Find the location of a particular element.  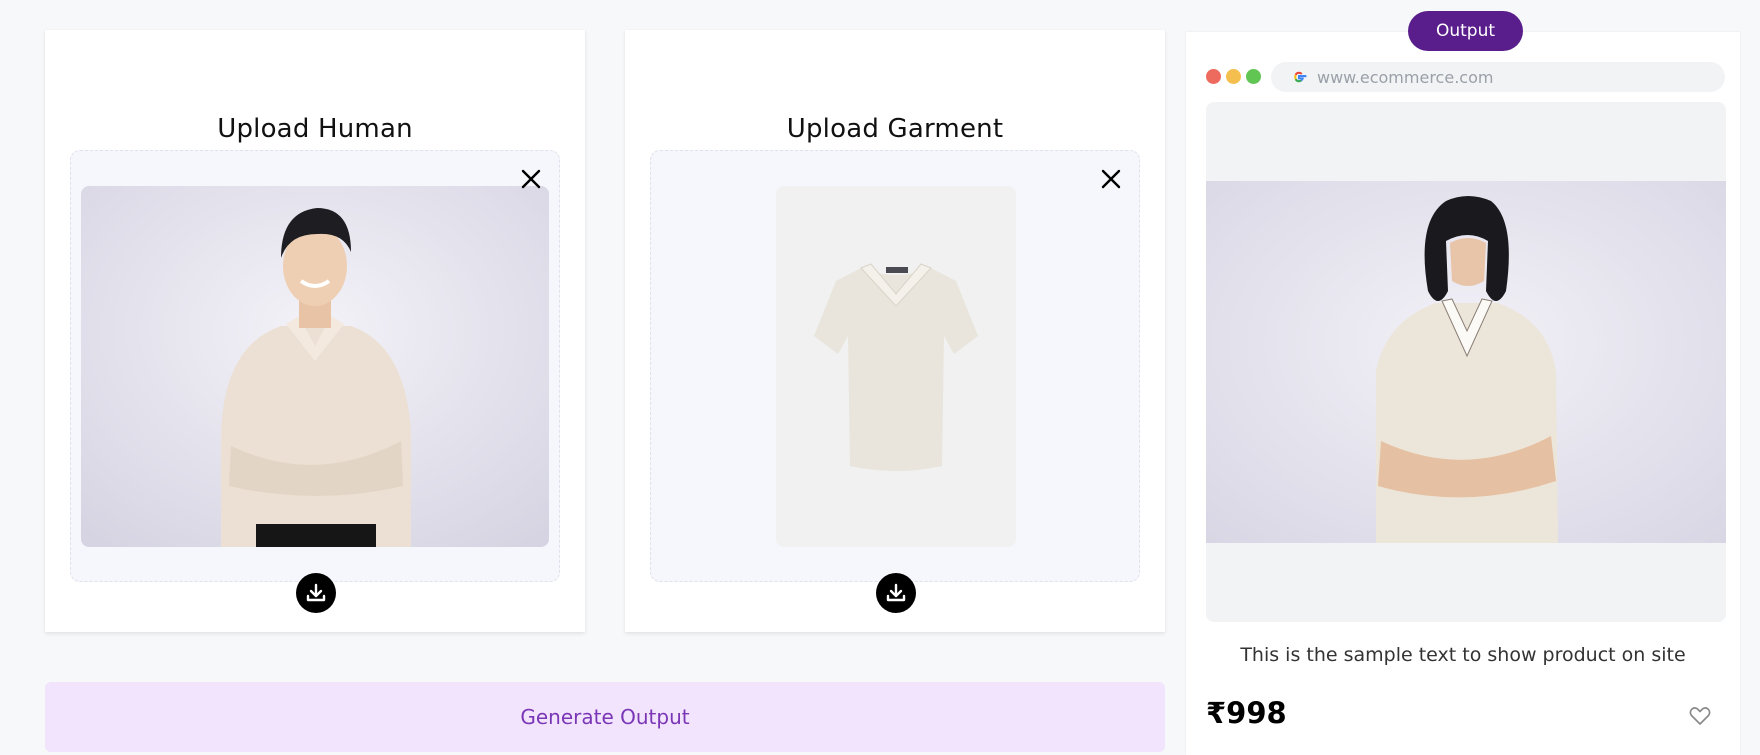

window-dot-green is located at coordinates (1253, 76).